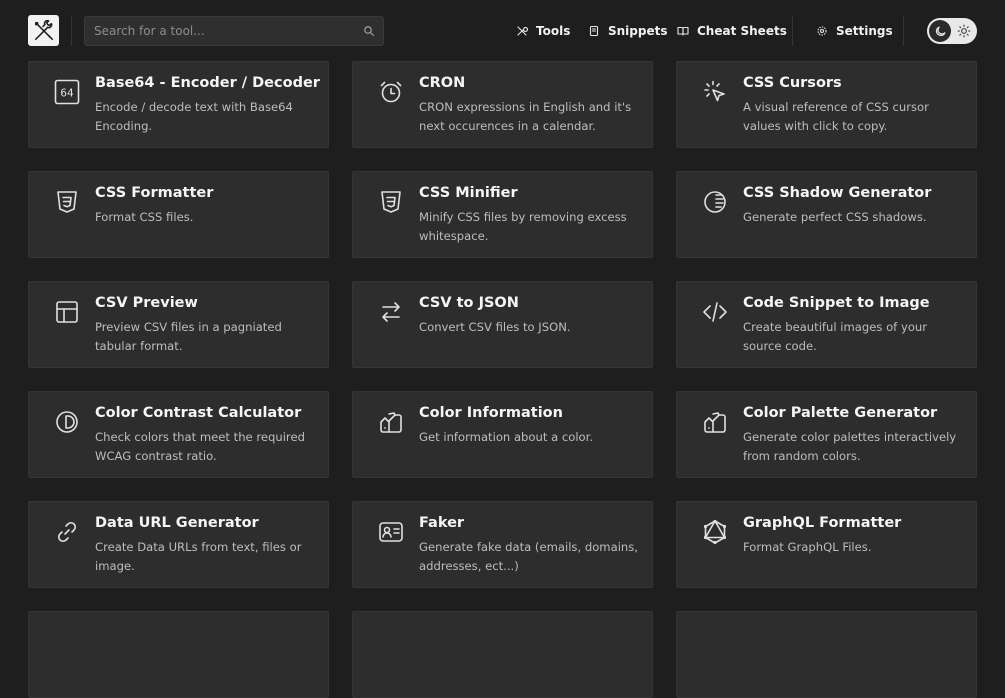  Describe the element at coordinates (67, 422) in the screenshot. I see `contrast-icon` at that location.